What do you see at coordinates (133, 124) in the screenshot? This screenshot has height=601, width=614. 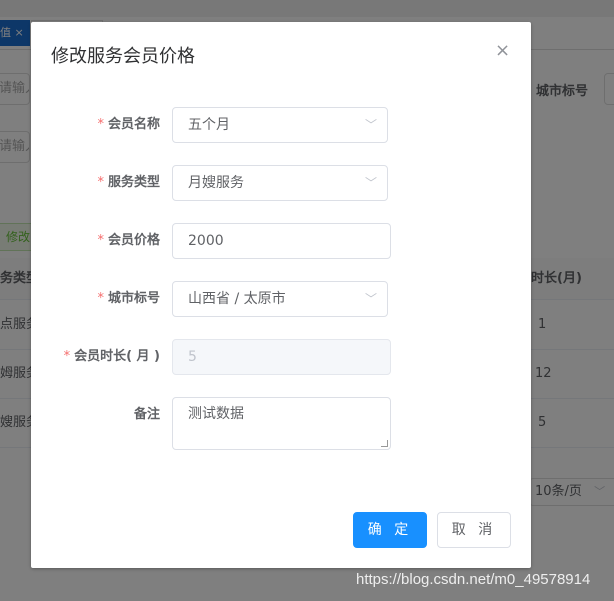 I see `label-text: 会员名称` at bounding box center [133, 124].